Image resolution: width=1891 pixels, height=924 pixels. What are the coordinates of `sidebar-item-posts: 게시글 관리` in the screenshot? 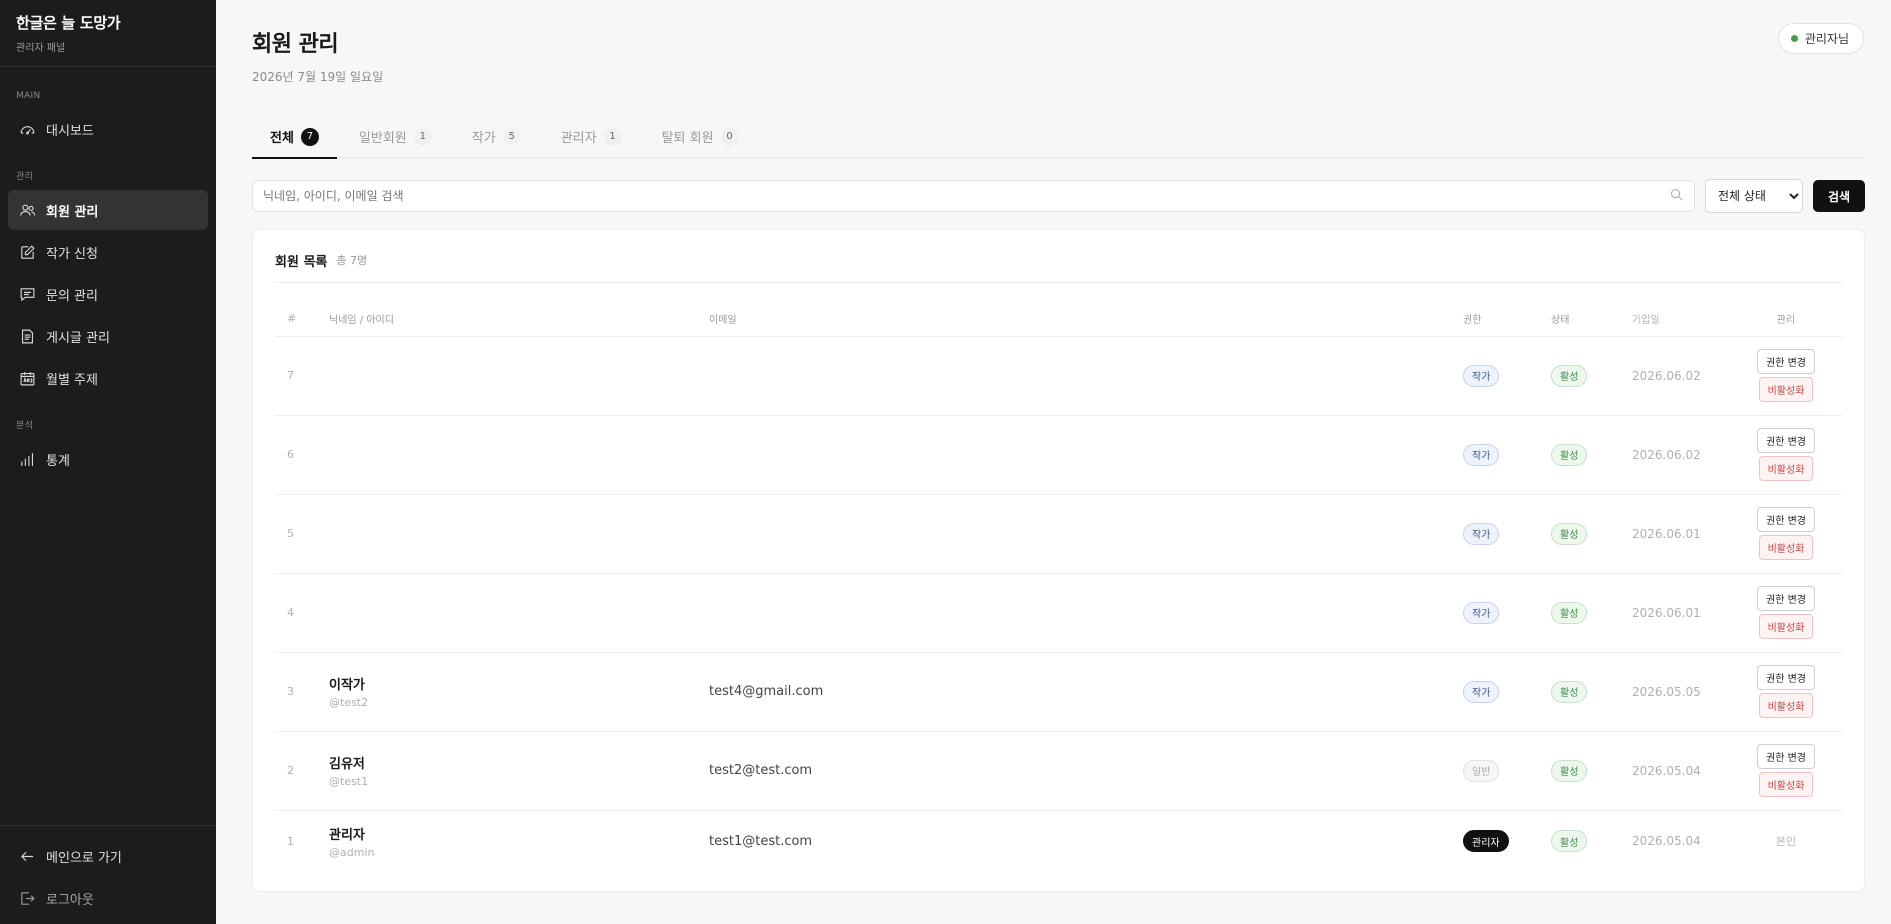 It's located at (108, 336).